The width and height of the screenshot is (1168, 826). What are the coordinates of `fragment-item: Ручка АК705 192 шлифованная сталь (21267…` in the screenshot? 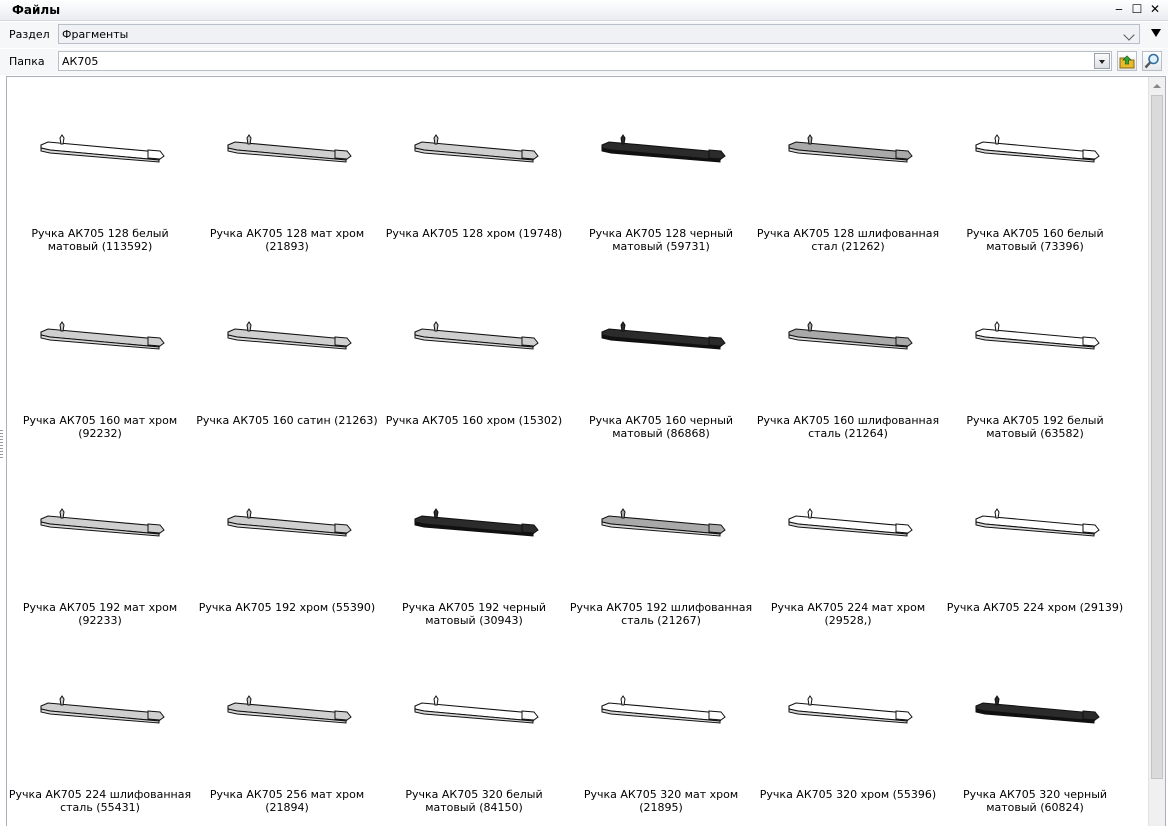 It's located at (661, 544).